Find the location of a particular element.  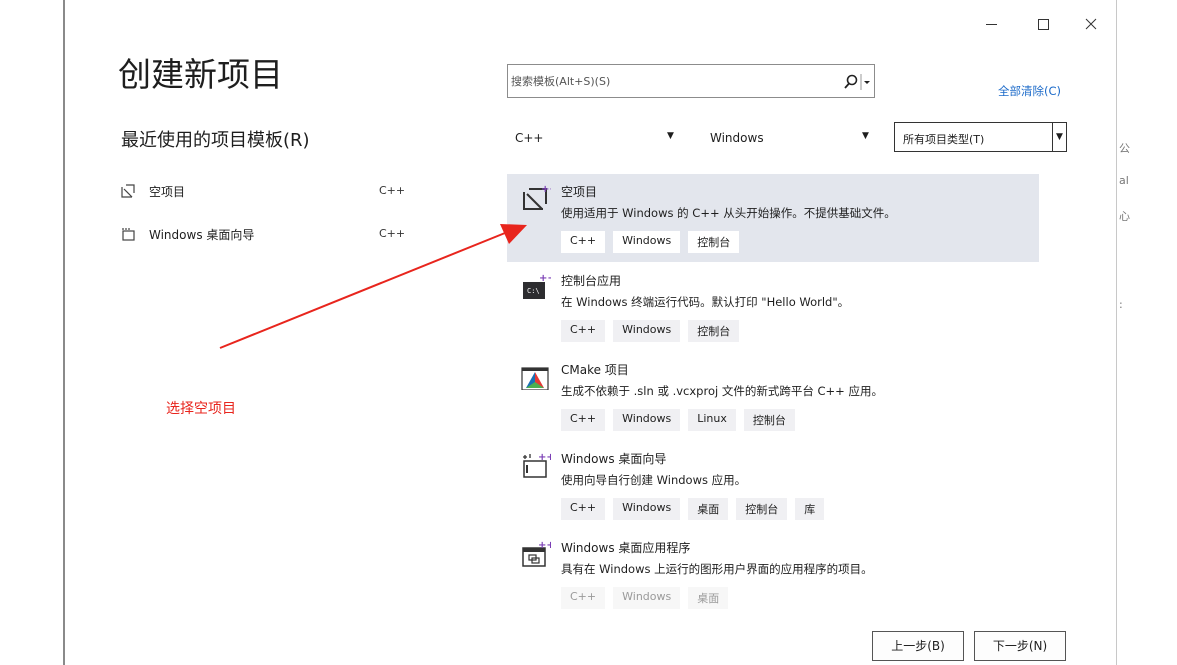

recent-item-label: 空项目 is located at coordinates (167, 192).